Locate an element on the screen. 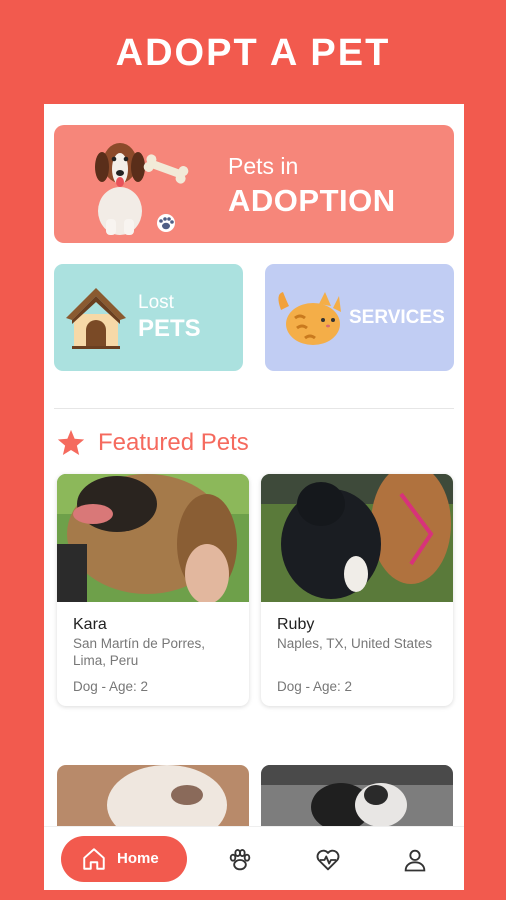  nav-home-button: Home is located at coordinates (124, 859).